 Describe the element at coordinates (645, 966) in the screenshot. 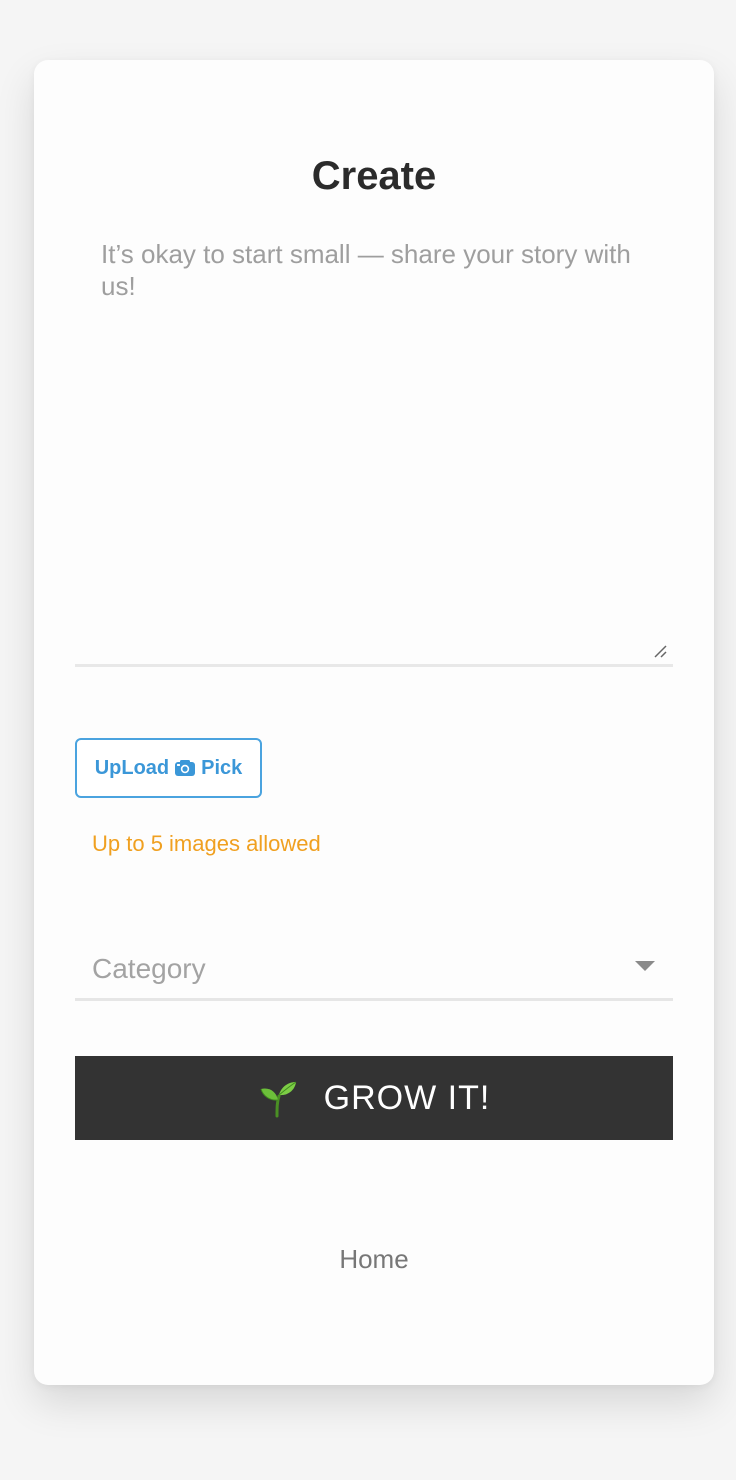

I see `chevron-down-icon` at that location.